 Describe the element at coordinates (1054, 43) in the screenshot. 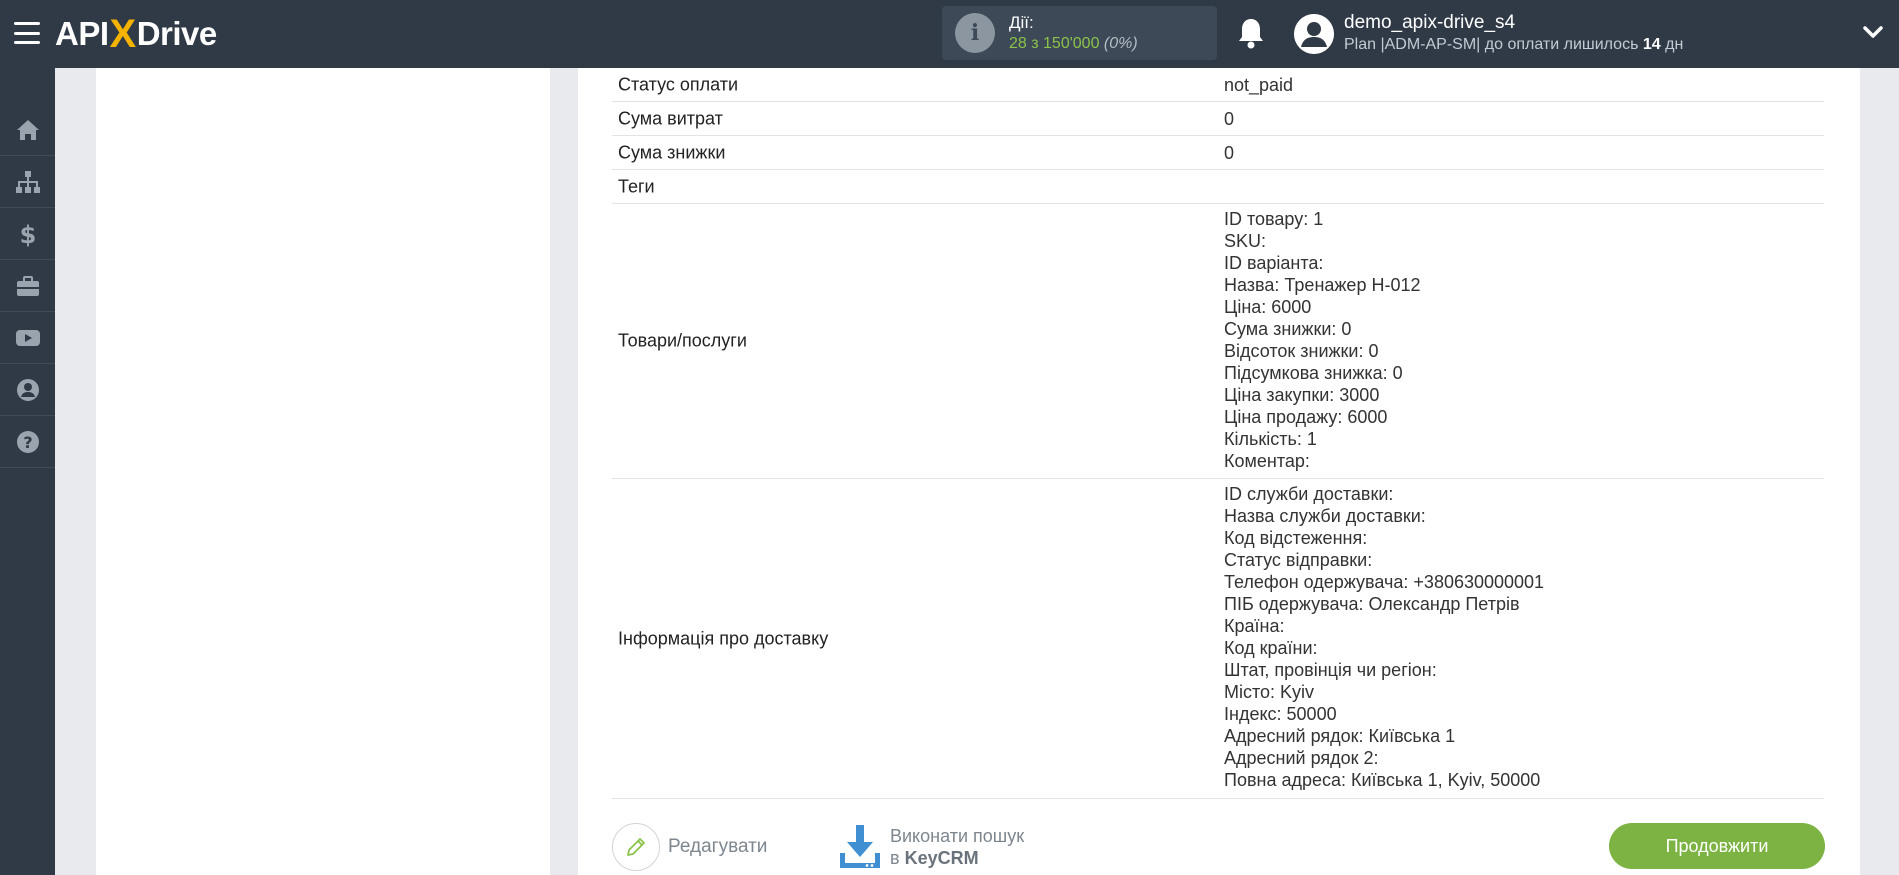

I see `actions-count: 28 з 150'000` at that location.